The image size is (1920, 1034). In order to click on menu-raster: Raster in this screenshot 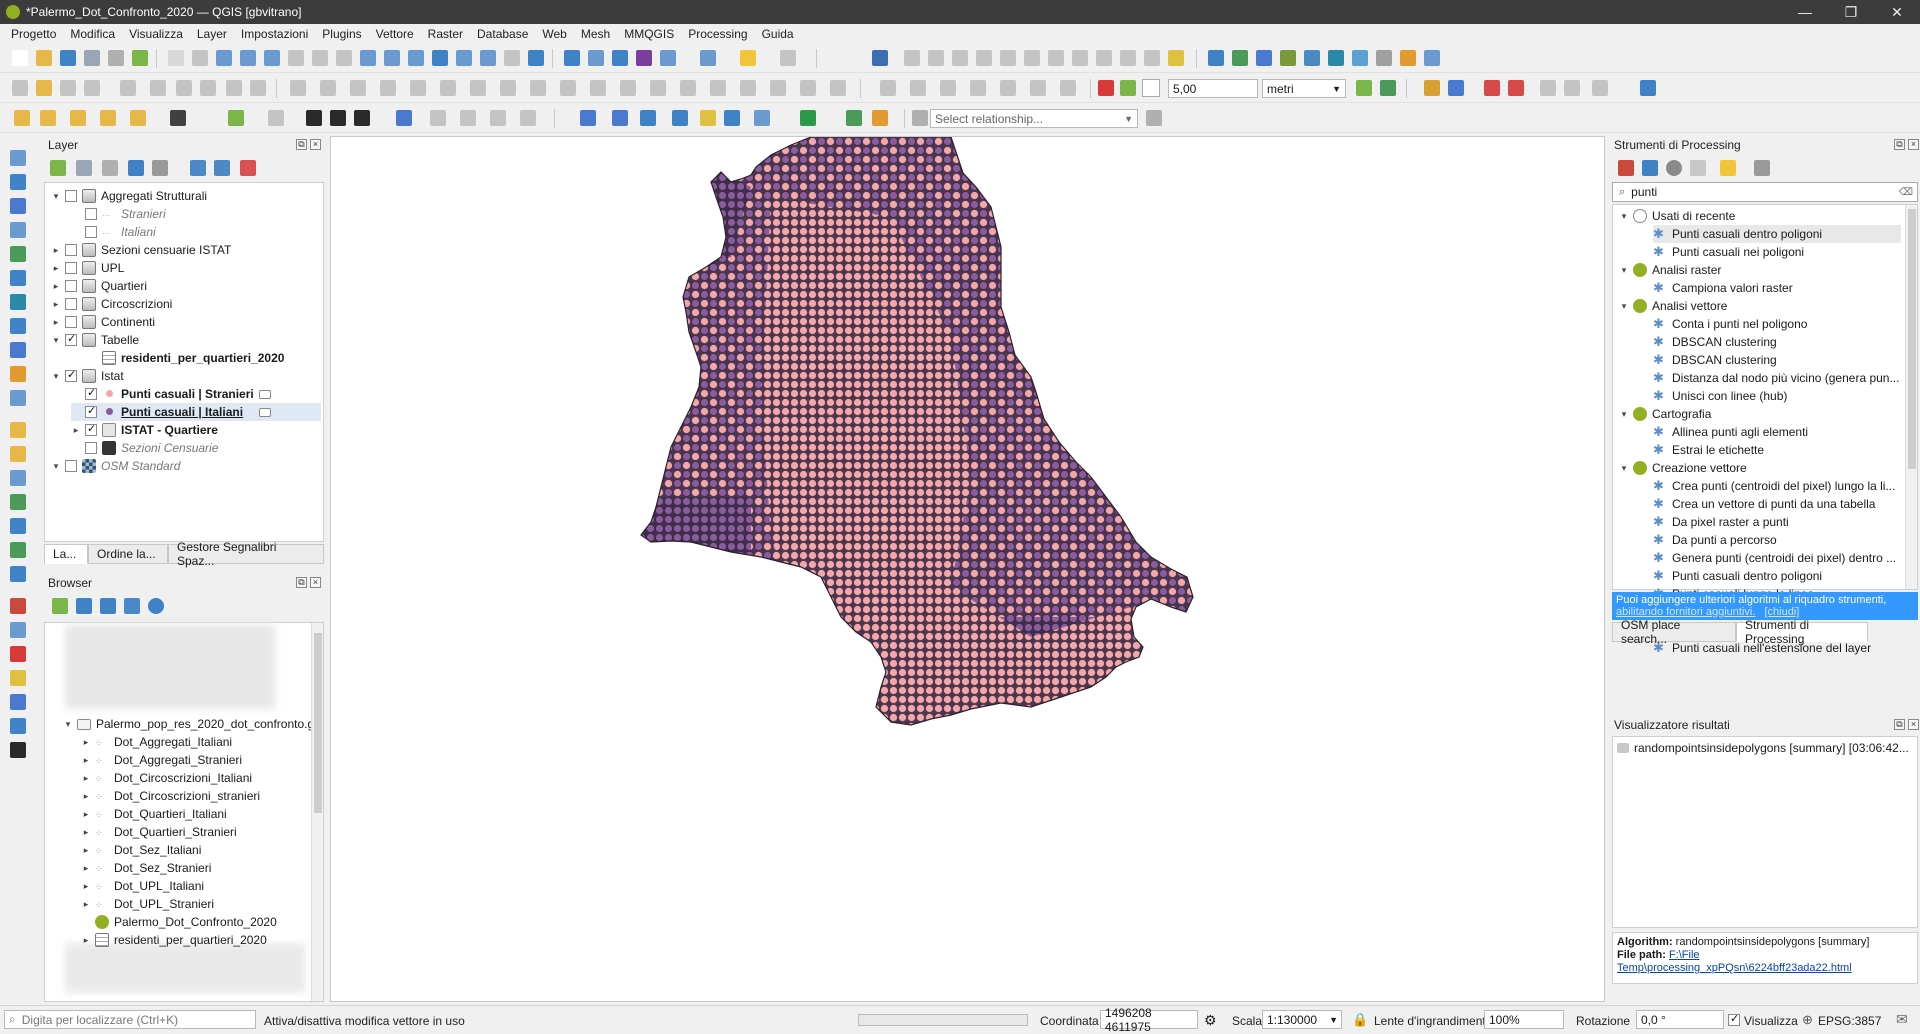, I will do `click(445, 34)`.